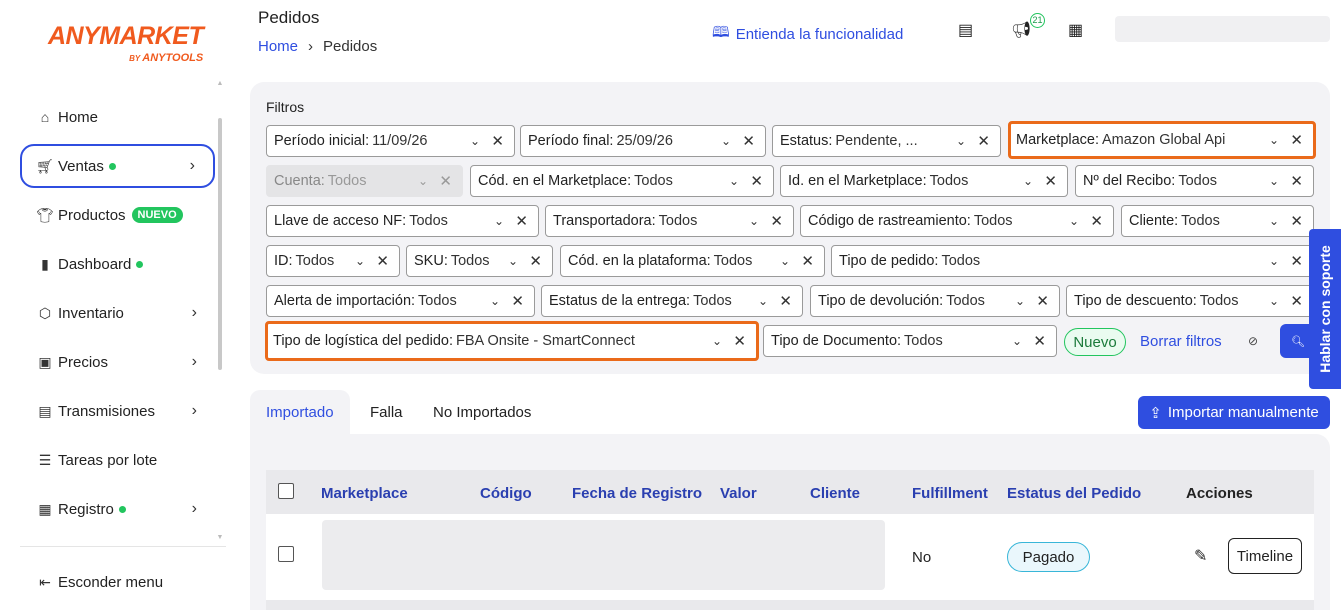 This screenshot has width=1341, height=610. What do you see at coordinates (1253, 341) in the screenshot?
I see `filter-off-icon: ⊘` at bounding box center [1253, 341].